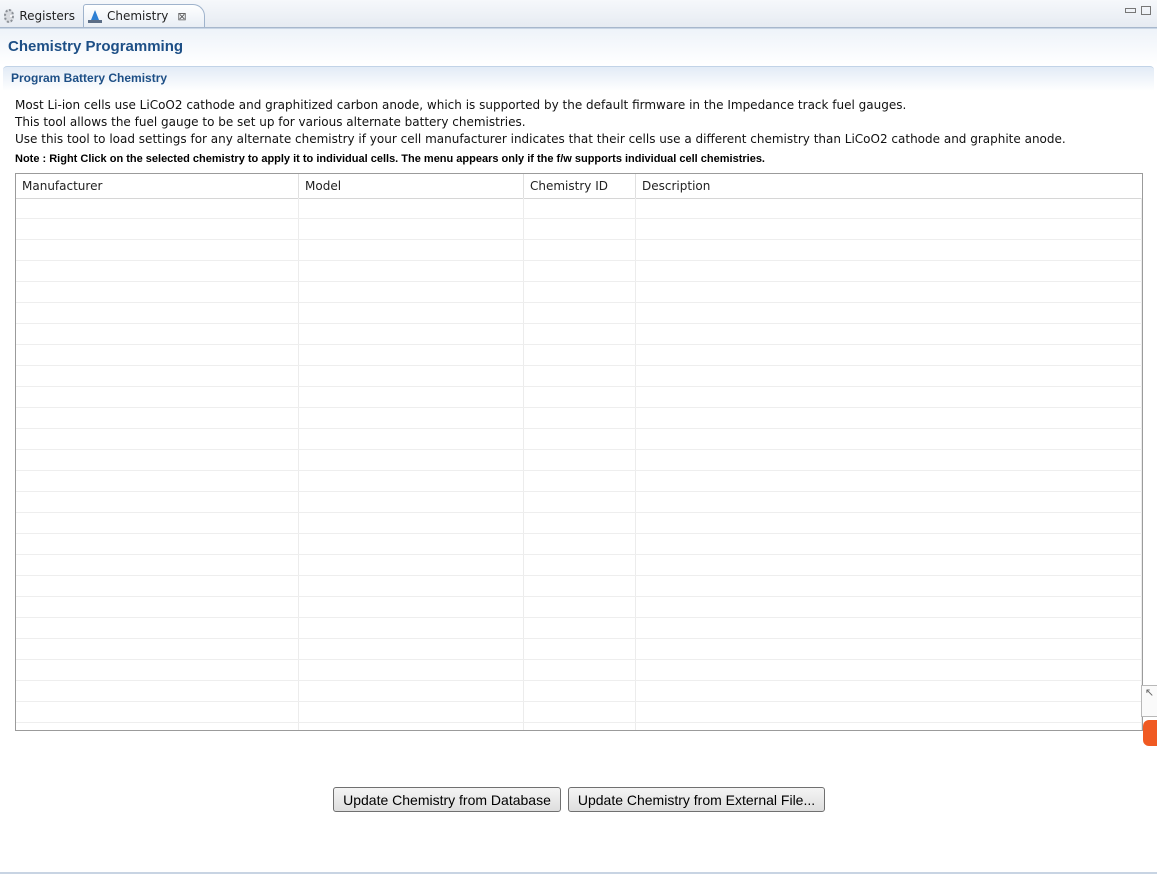  Describe the element at coordinates (1146, 10) in the screenshot. I see `maximize-icon` at that location.